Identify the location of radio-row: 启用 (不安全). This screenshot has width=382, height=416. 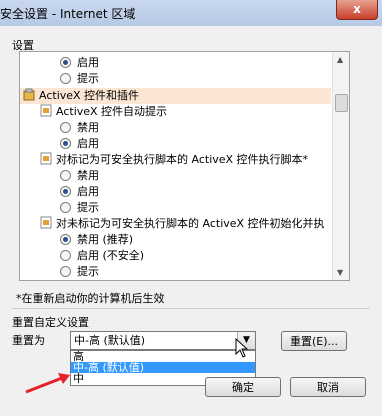
(102, 256).